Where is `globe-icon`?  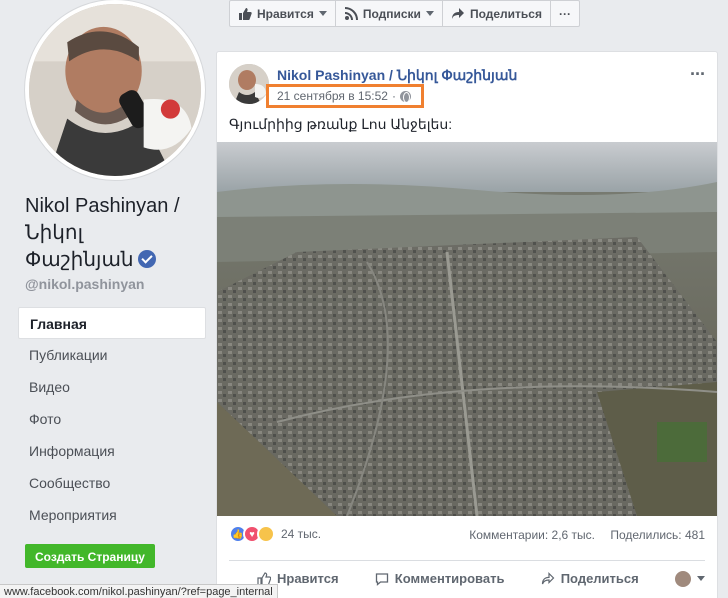
globe-icon is located at coordinates (405, 96).